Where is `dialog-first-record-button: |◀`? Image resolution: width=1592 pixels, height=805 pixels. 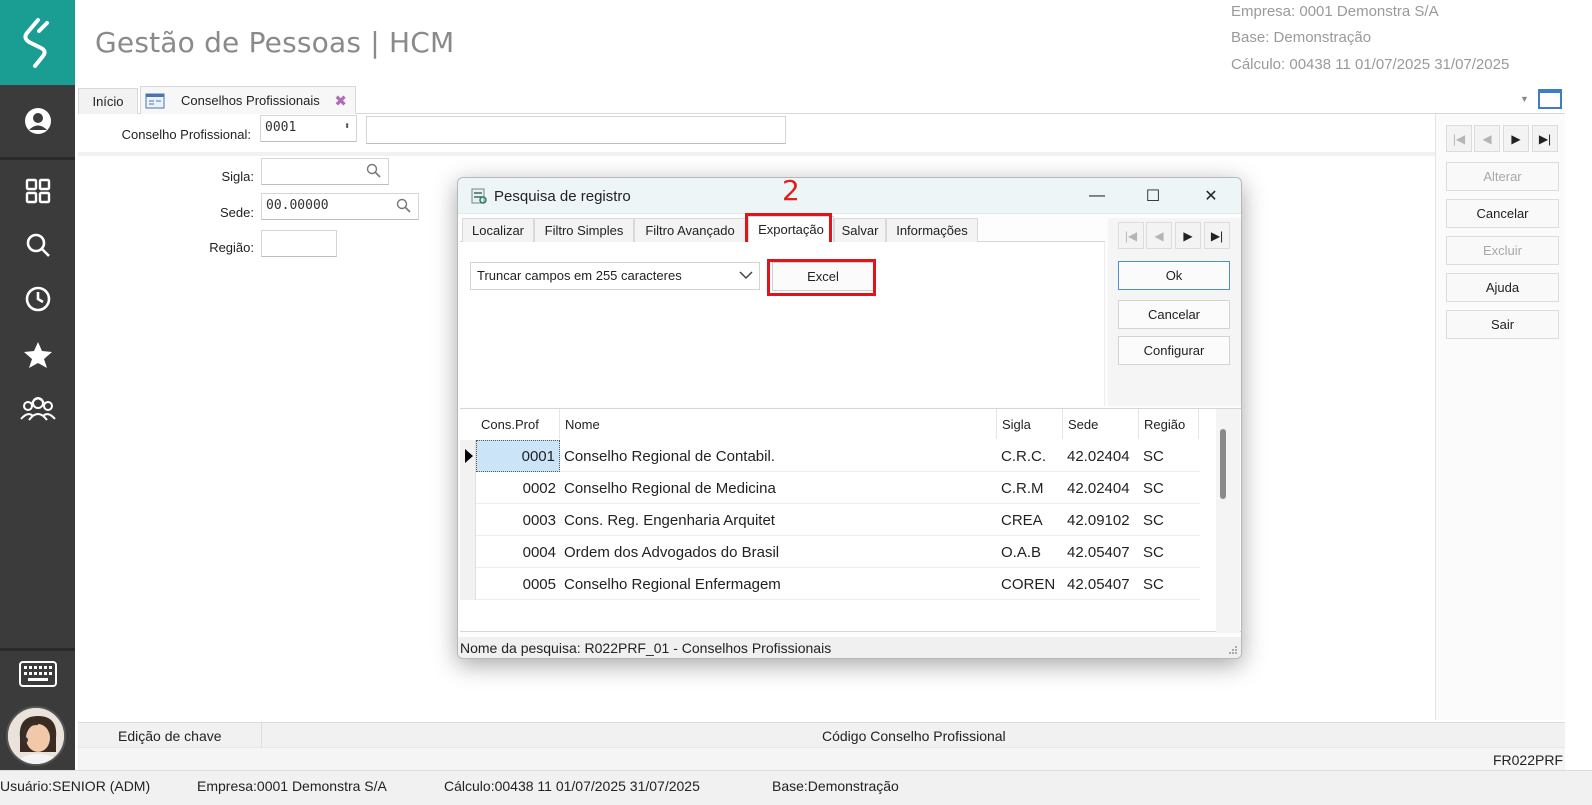 dialog-first-record-button: |◀ is located at coordinates (1131, 235).